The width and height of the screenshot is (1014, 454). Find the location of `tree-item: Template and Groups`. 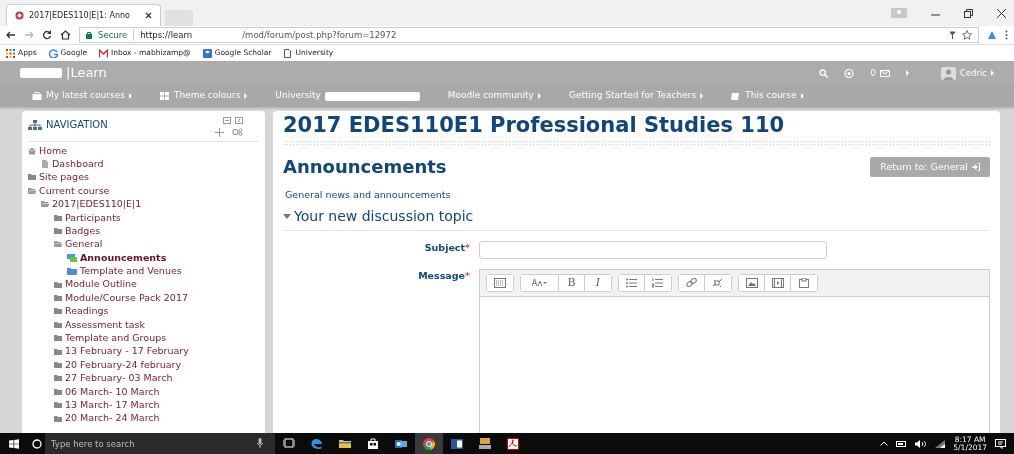

tree-item: Template and Groups is located at coordinates (156, 338).